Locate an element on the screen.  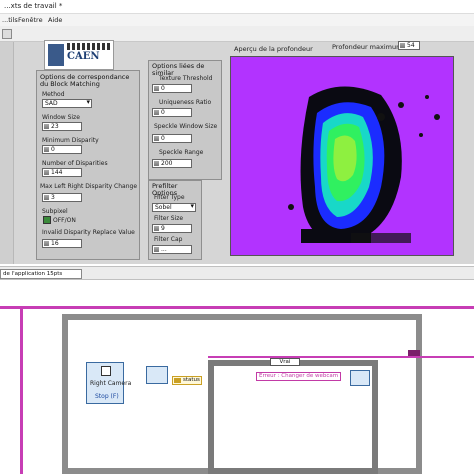
method-label: Method is located at coordinates (53, 94).